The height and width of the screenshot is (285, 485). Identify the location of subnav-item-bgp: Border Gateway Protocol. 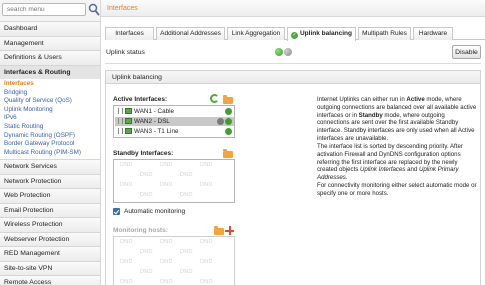
(50, 144).